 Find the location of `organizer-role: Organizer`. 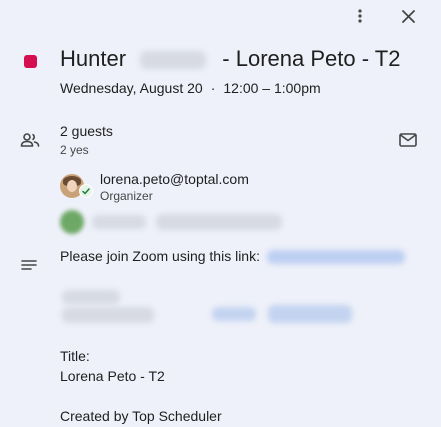

organizer-role: Organizer is located at coordinates (126, 196).